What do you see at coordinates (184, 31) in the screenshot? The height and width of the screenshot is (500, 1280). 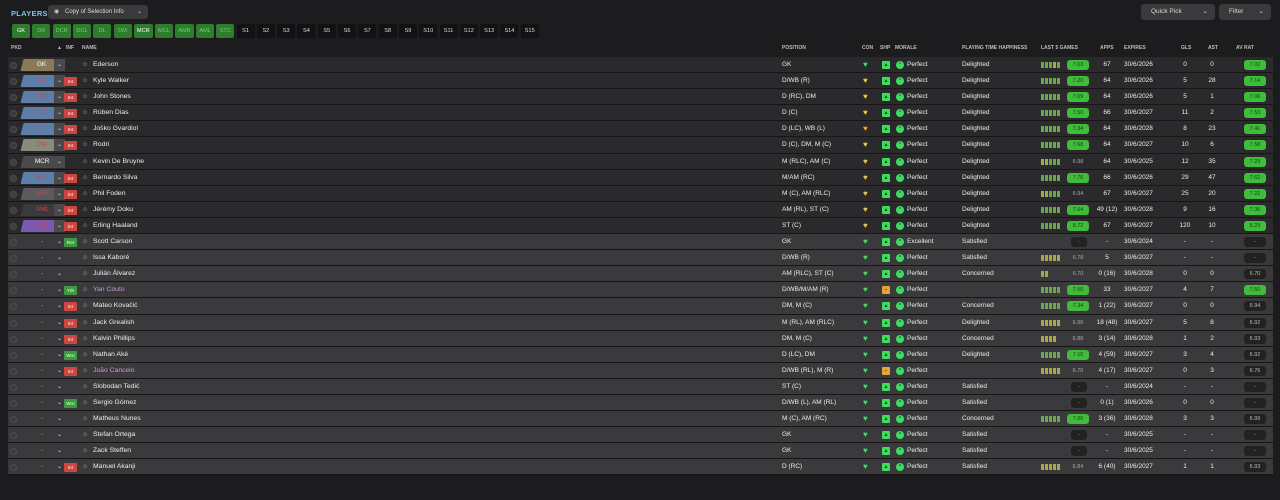 I see `tab-amr: AMR` at bounding box center [184, 31].